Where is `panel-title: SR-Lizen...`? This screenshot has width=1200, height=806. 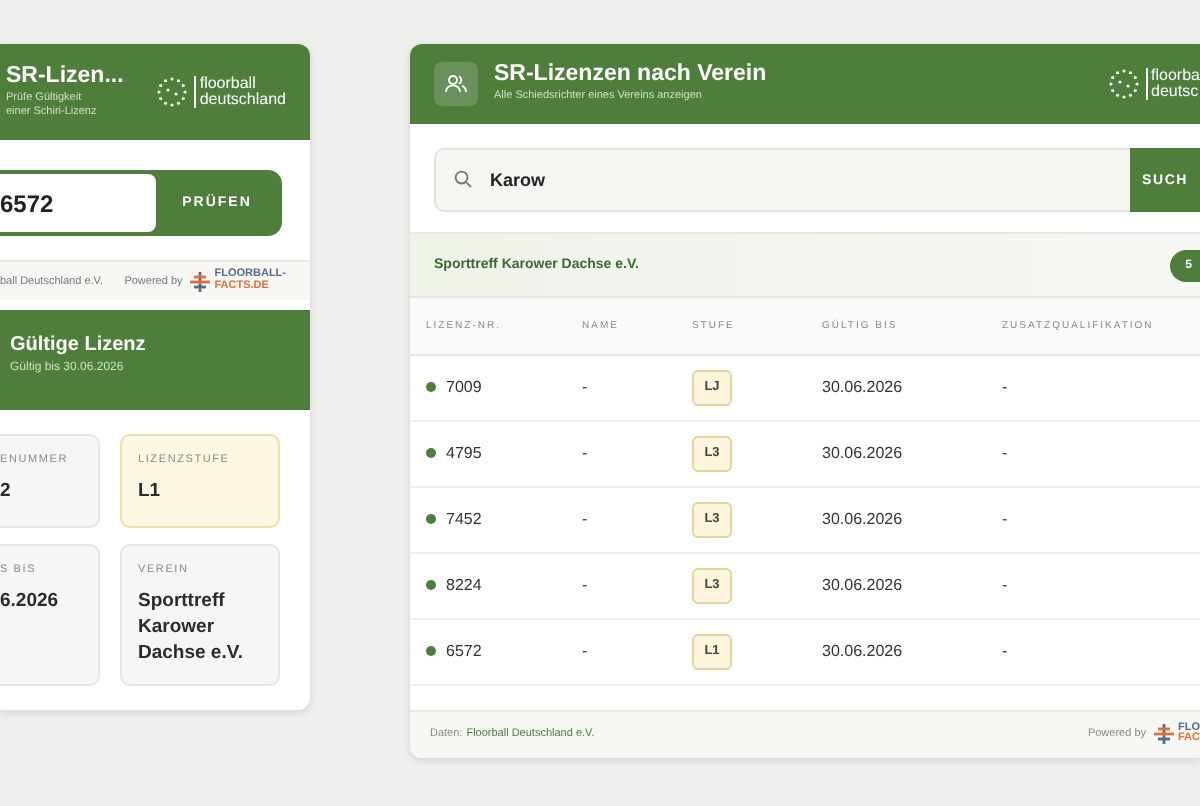 panel-title: SR-Lizen... is located at coordinates (65, 75).